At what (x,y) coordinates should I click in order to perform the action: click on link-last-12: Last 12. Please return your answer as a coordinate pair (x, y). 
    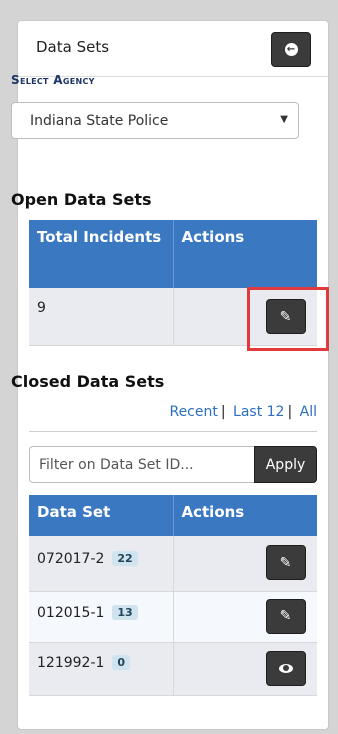
    Looking at the image, I should click on (258, 412).